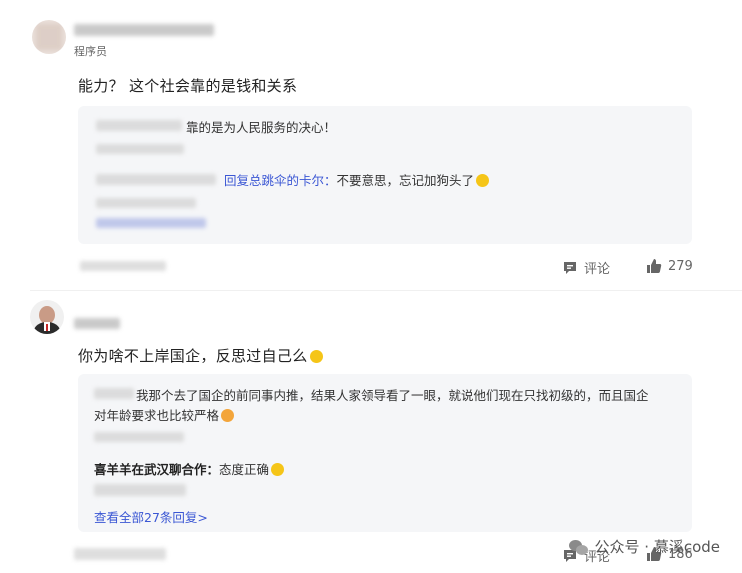 The image size is (742, 573). What do you see at coordinates (164, 414) in the screenshot?
I see `reply-text-line2: 对年龄要求也比较严格` at bounding box center [164, 414].